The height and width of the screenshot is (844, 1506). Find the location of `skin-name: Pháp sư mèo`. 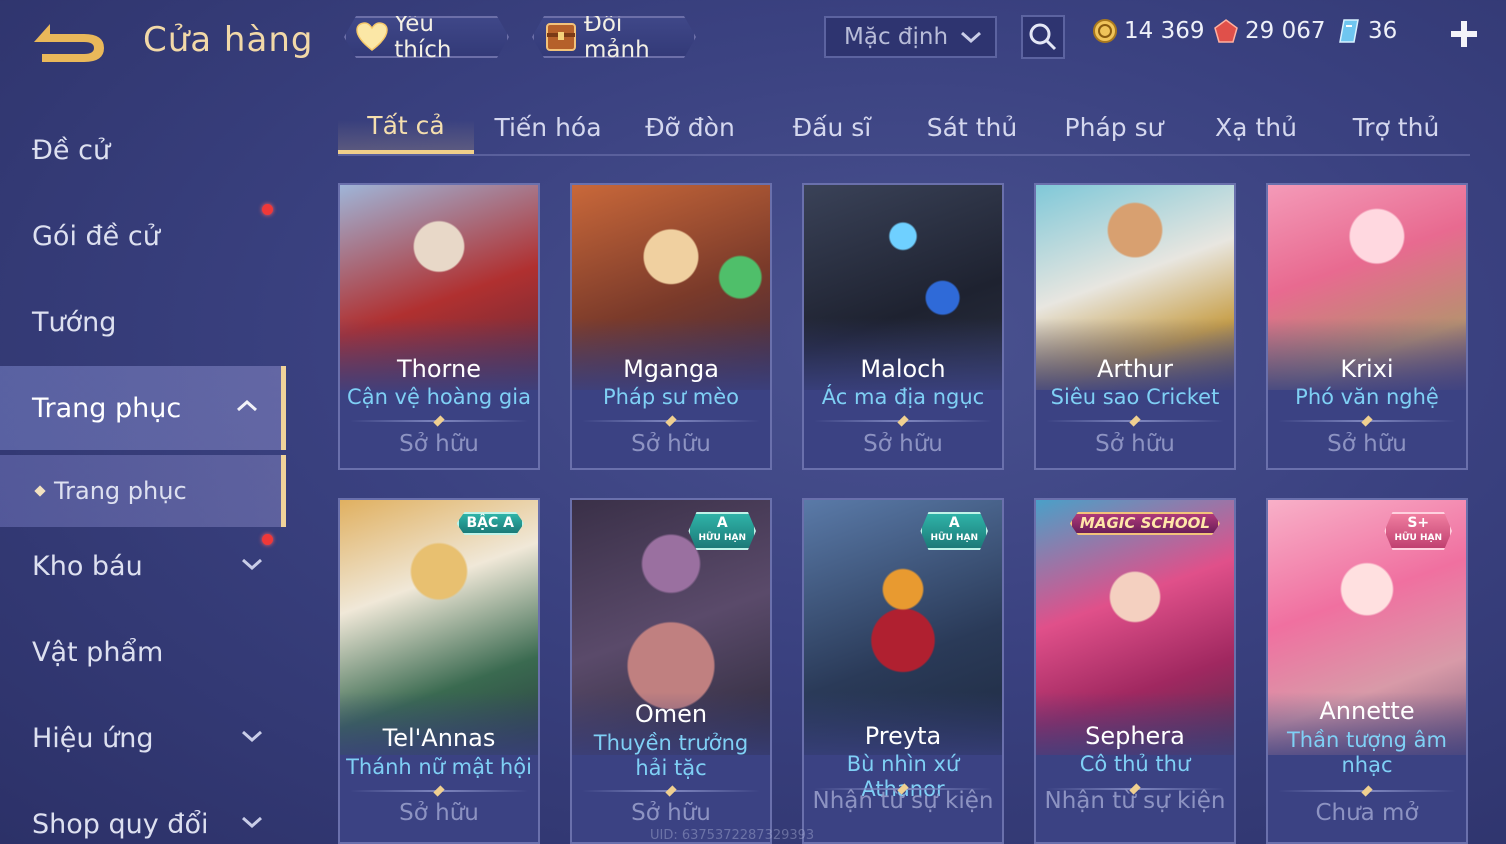

skin-name: Pháp sư mèo is located at coordinates (671, 397).